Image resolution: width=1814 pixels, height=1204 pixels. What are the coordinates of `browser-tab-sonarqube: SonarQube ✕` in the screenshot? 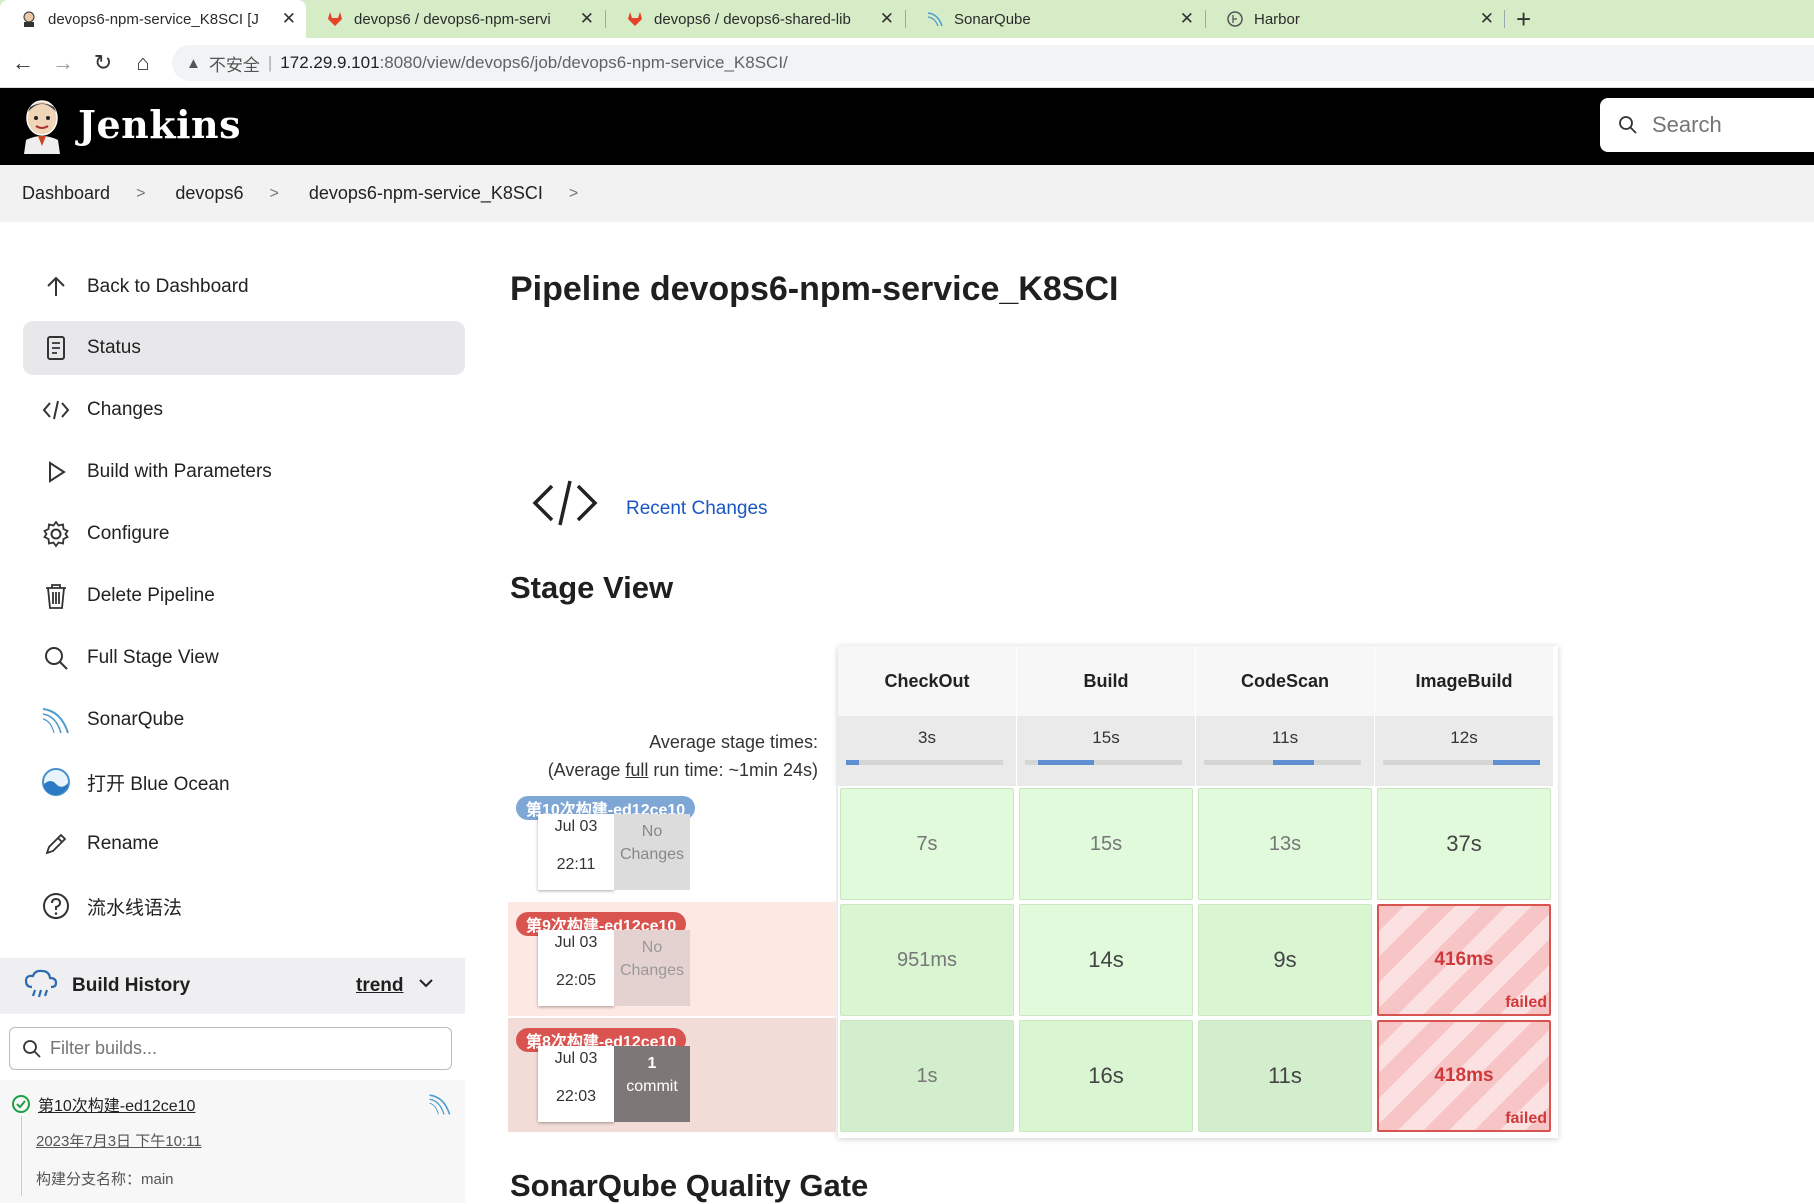 It's located at (1055, 19).